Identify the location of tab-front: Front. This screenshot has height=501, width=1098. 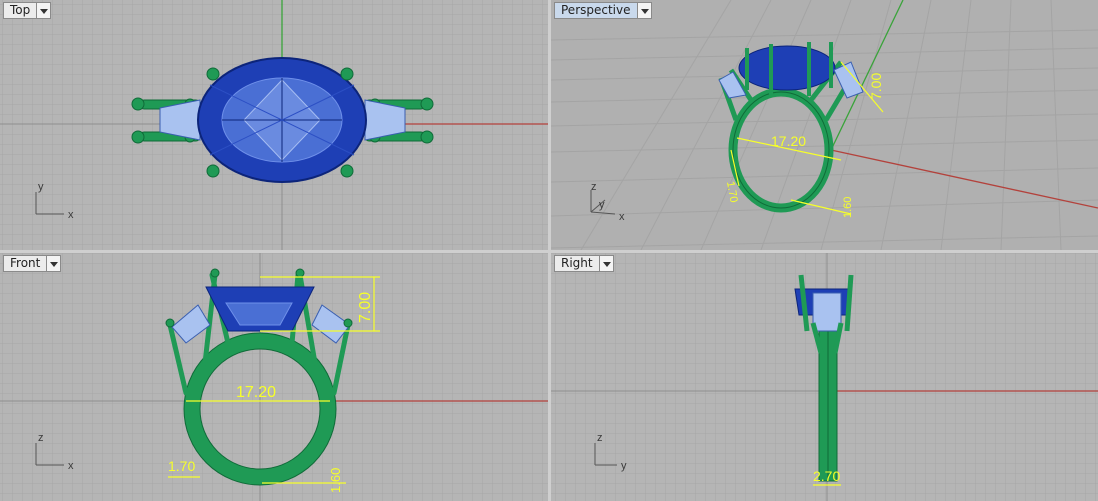
(32, 263).